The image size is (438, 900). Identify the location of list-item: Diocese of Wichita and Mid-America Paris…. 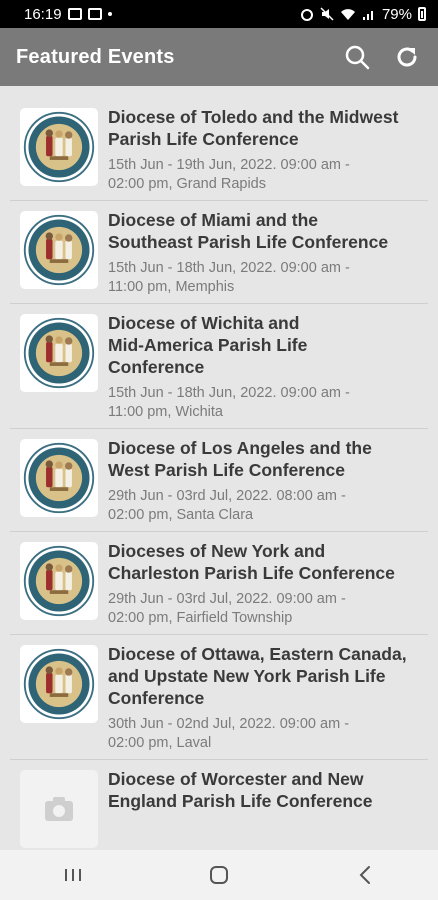
(219, 366).